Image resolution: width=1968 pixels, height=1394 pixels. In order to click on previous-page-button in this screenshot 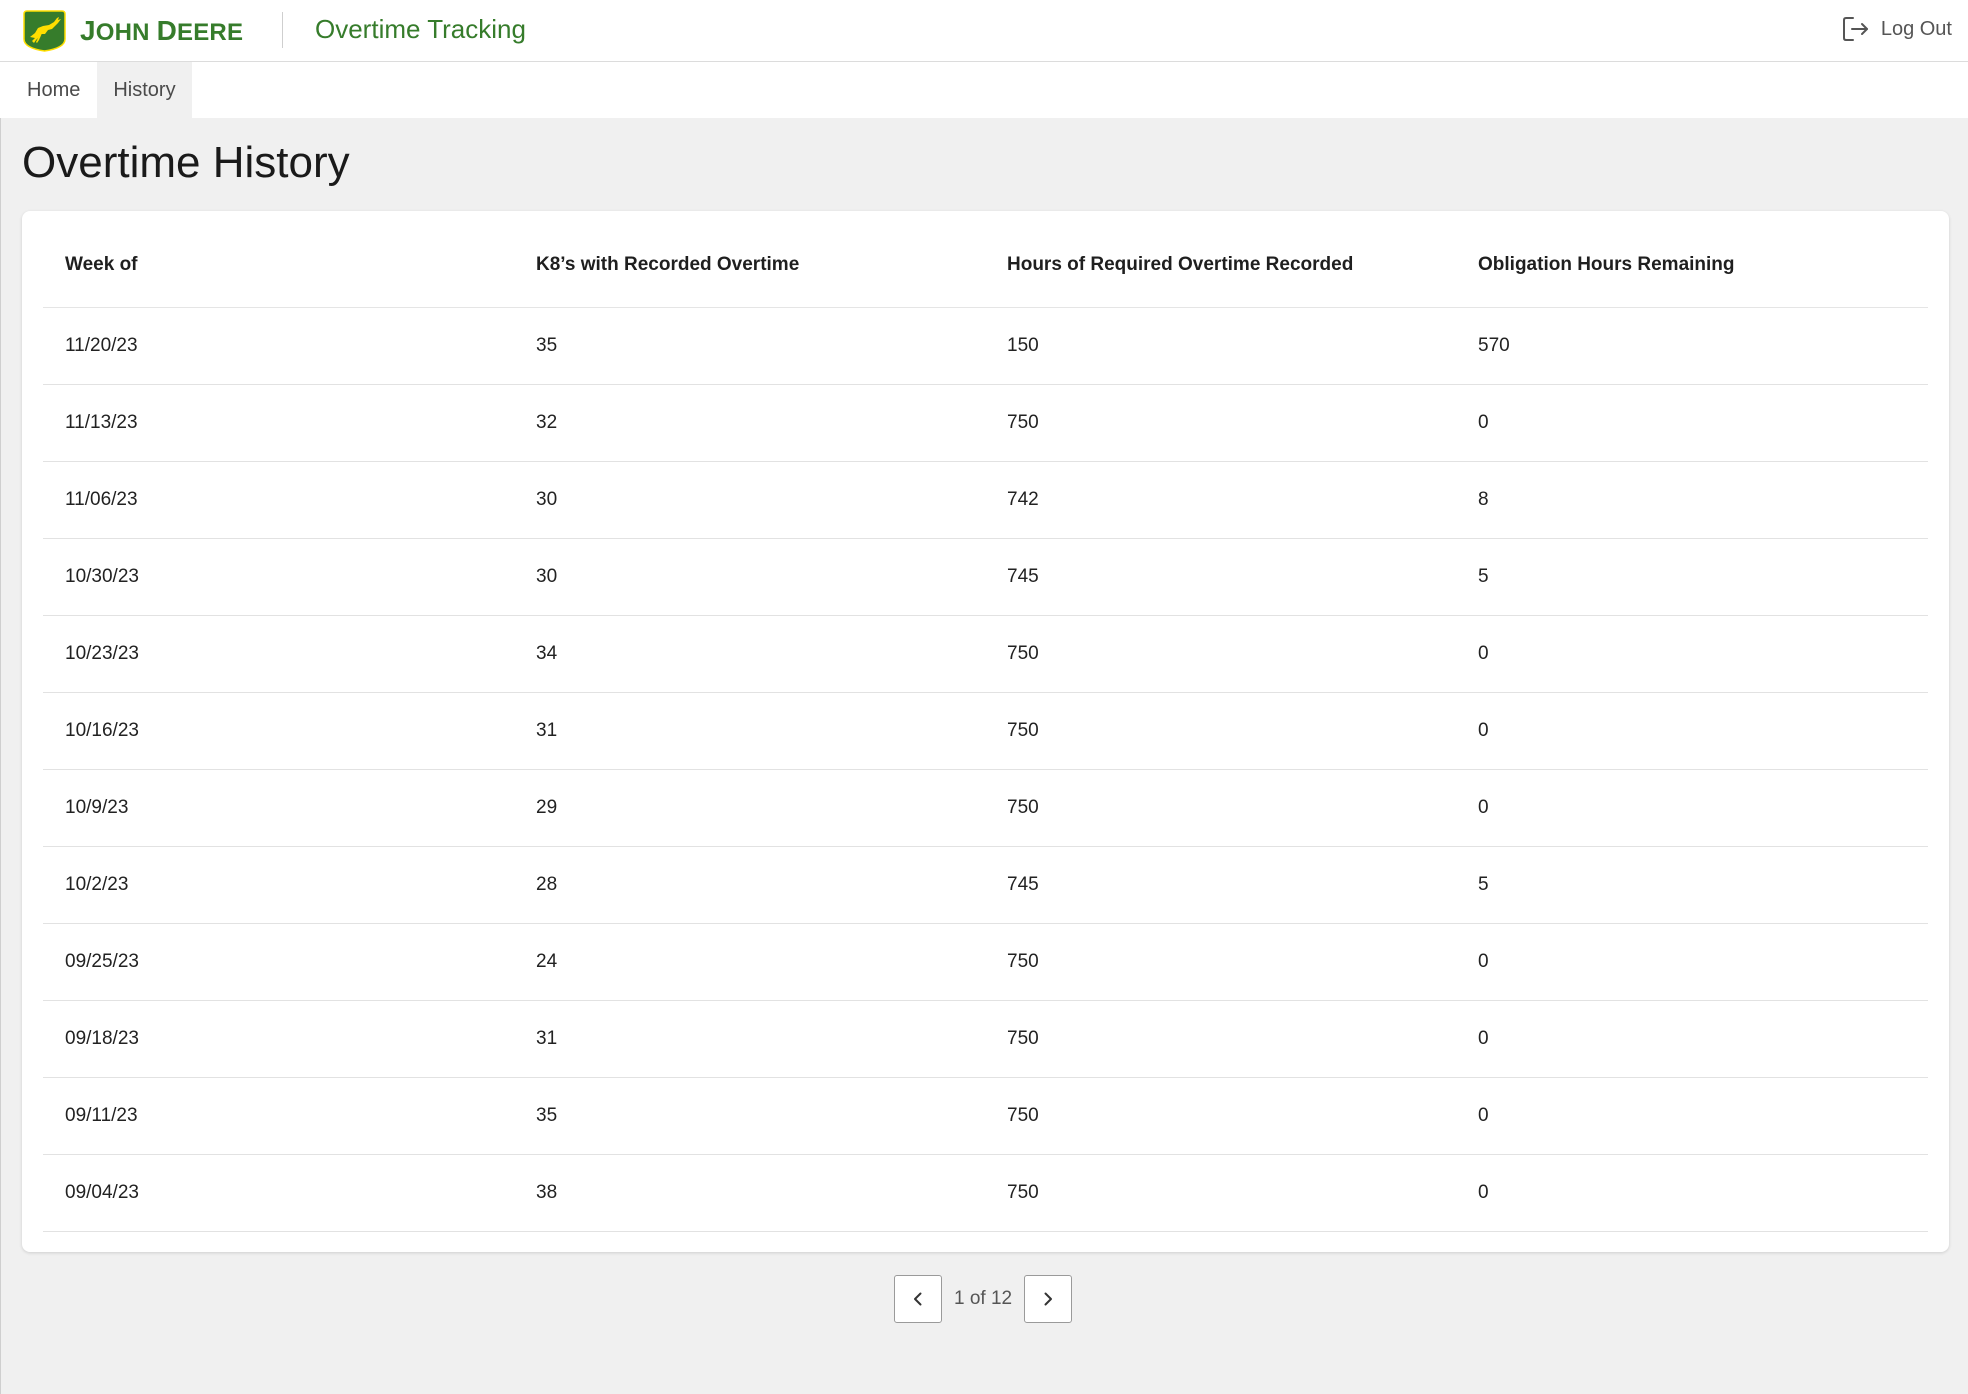, I will do `click(918, 1299)`.